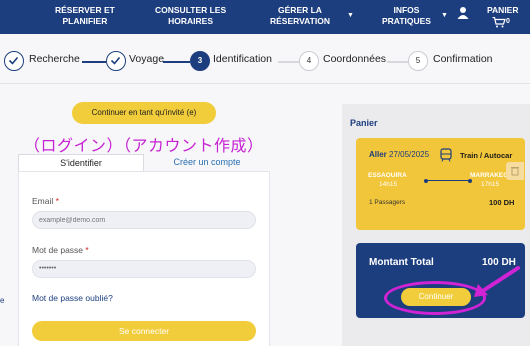 This screenshot has height=346, width=530. Describe the element at coordinates (502, 202) in the screenshot. I see `trip-price: 100 DH` at that location.